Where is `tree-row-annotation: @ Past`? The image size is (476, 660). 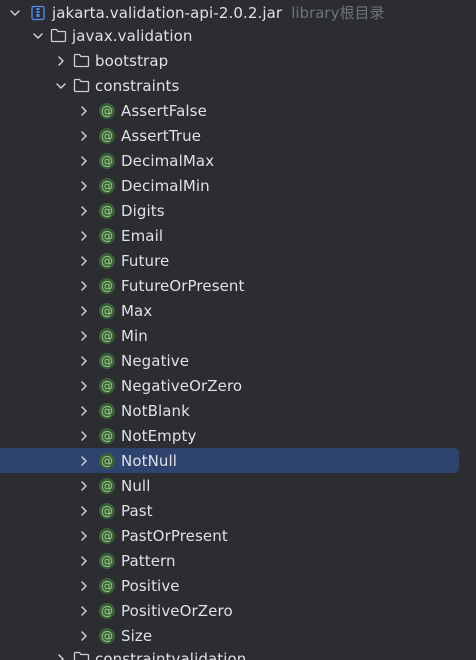 tree-row-annotation: @ Past is located at coordinates (238, 510).